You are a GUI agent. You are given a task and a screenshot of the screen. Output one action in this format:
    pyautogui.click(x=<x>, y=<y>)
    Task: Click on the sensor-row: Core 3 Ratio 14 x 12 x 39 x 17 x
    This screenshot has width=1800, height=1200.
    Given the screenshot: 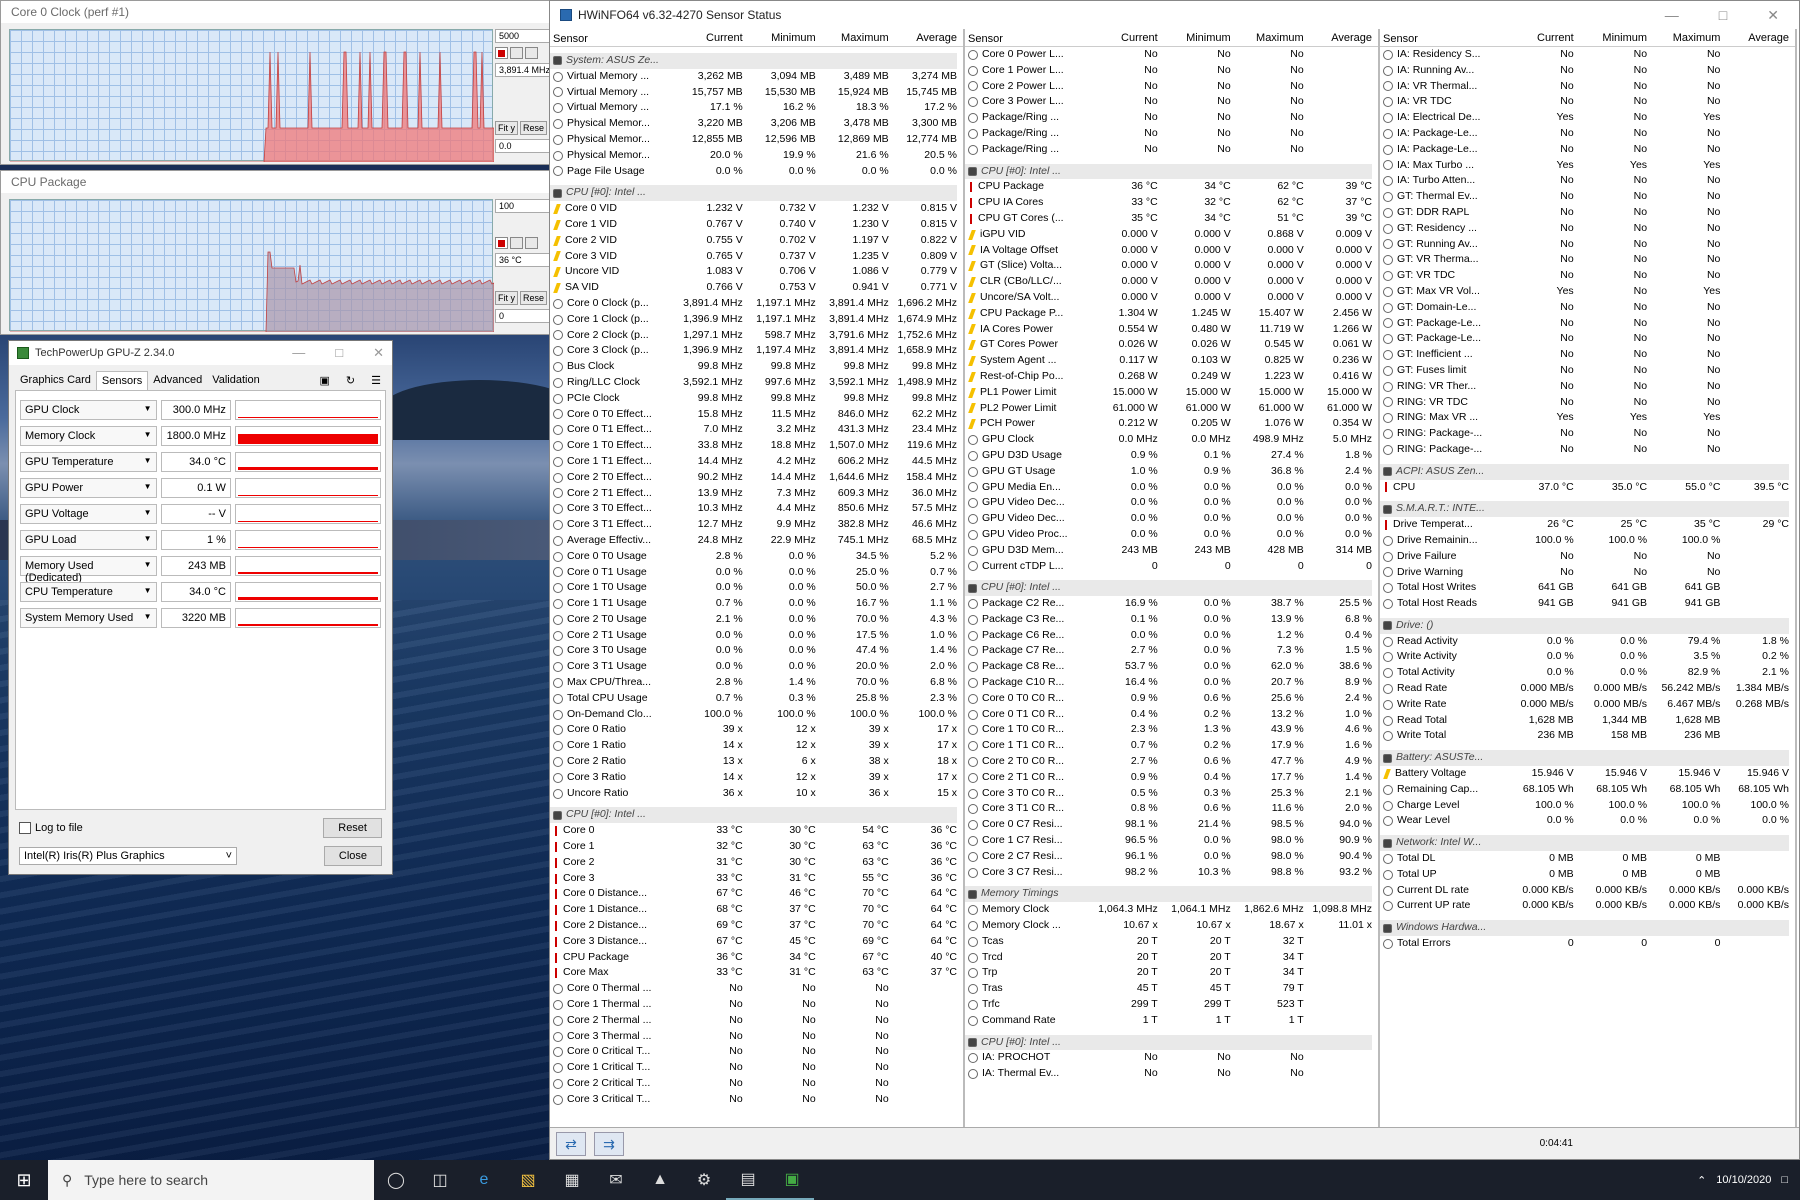 What is the action you would take?
    pyautogui.click(x=756, y=778)
    